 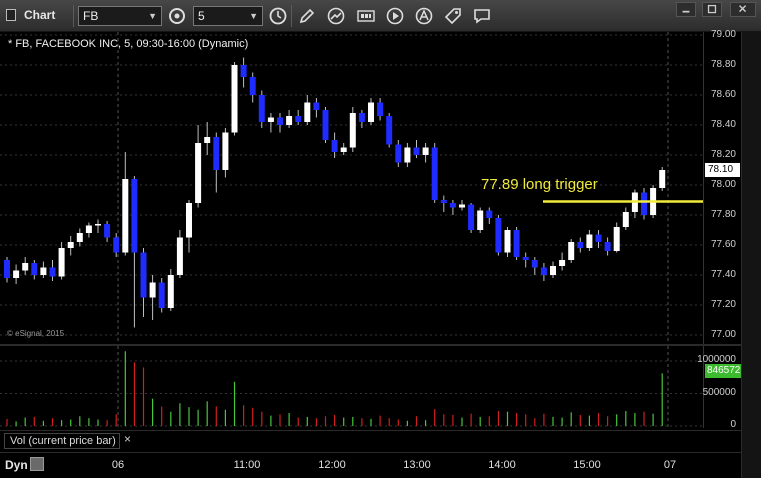 What do you see at coordinates (332, 465) in the screenshot?
I see `time-tick-label: 12:00` at bounding box center [332, 465].